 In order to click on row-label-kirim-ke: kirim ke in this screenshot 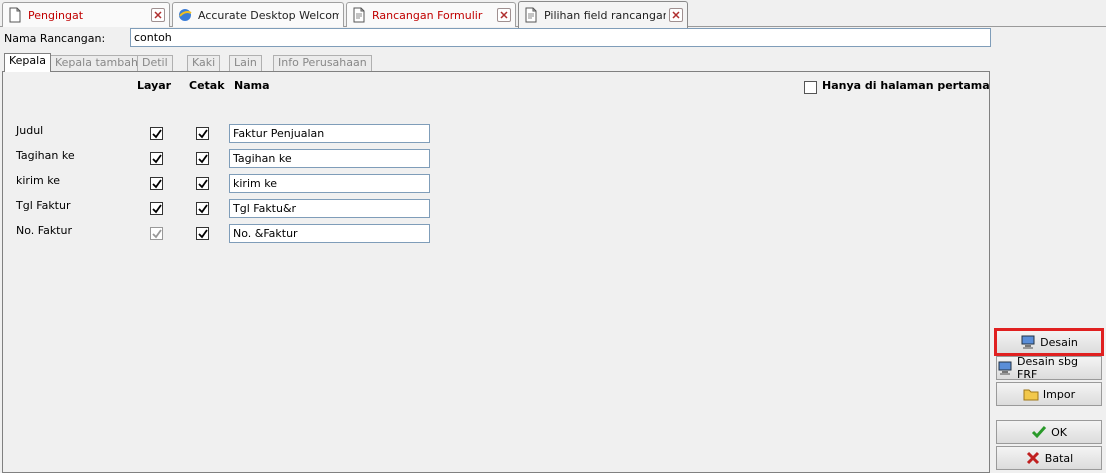, I will do `click(38, 180)`.